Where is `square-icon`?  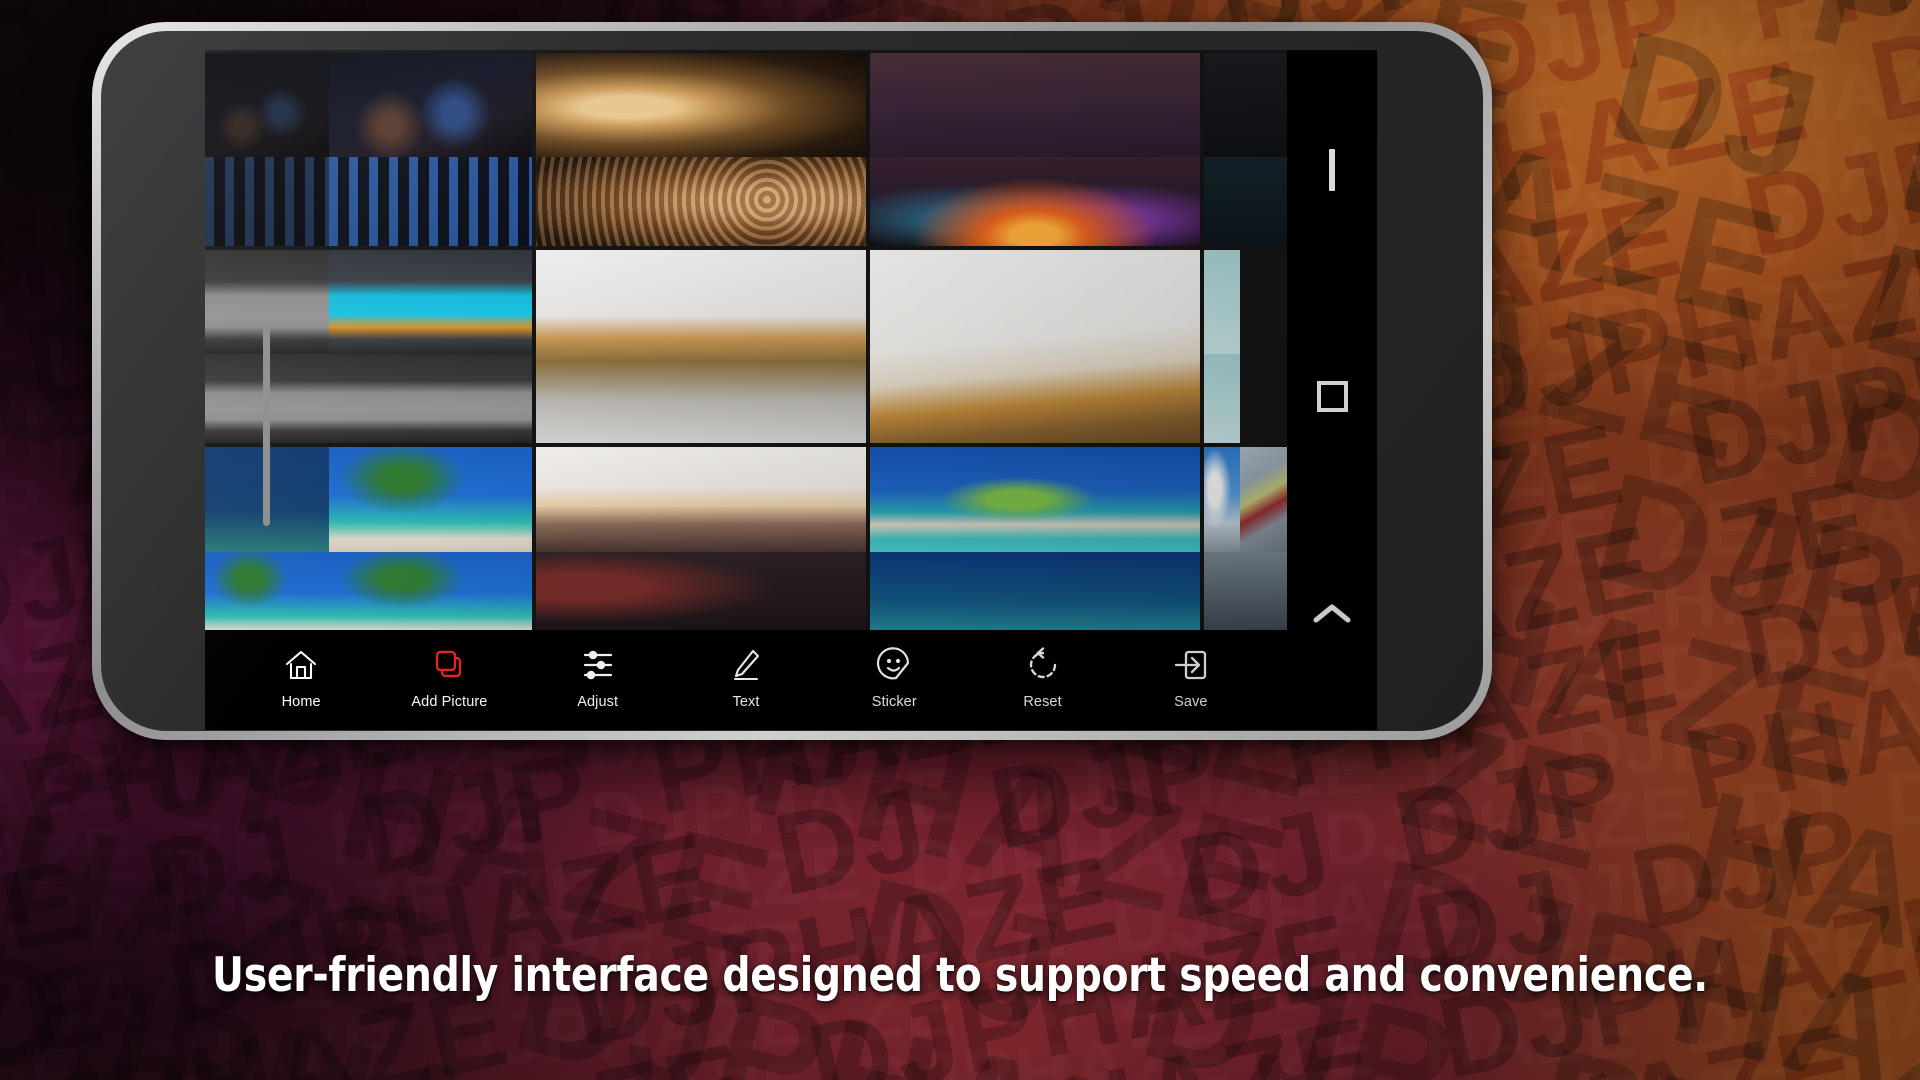 square-icon is located at coordinates (1332, 396).